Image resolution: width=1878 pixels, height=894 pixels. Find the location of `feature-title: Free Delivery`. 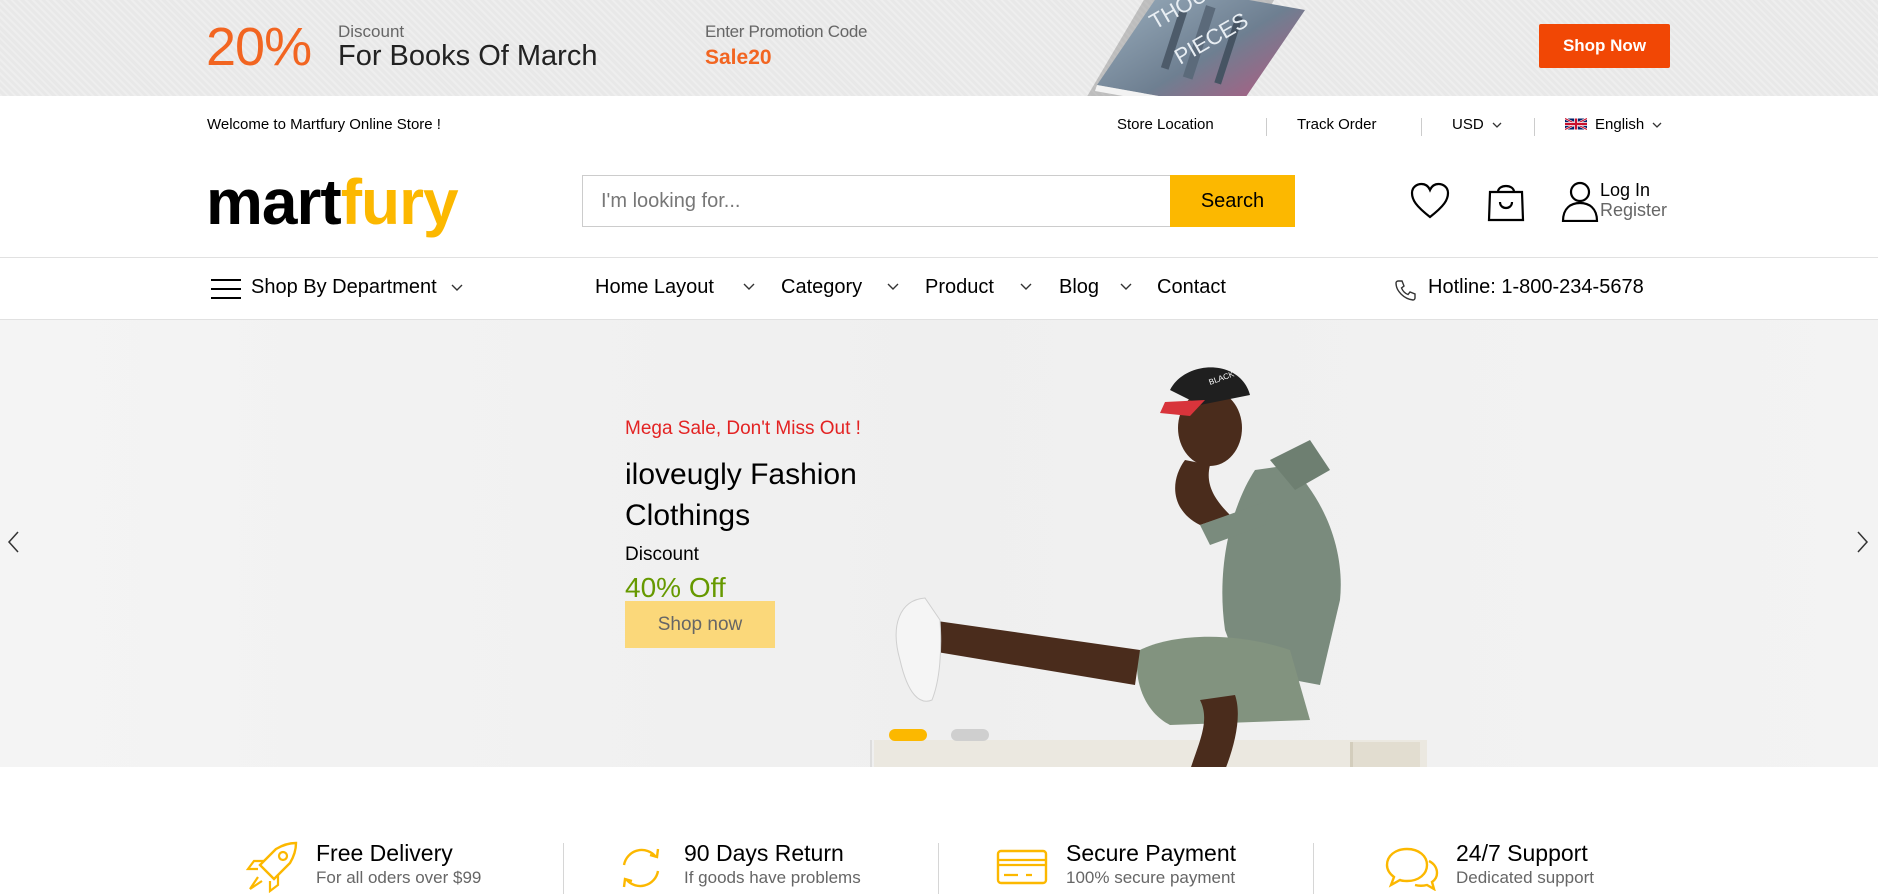

feature-title: Free Delivery is located at coordinates (384, 853).